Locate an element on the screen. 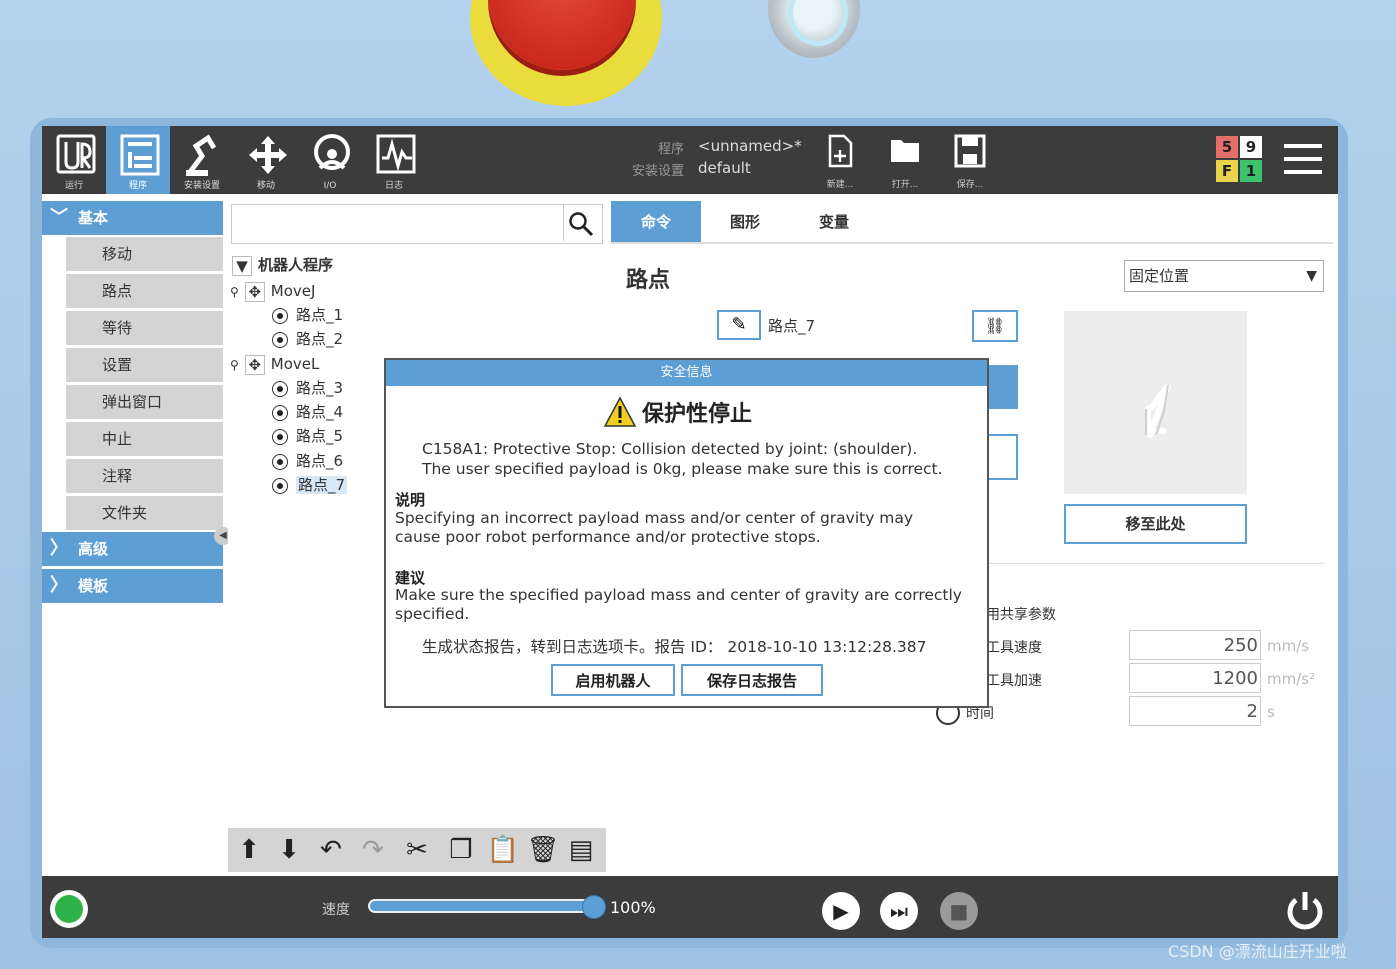 Image resolution: width=1396 pixels, height=969 pixels. tree-node-movel-label: MoveL is located at coordinates (295, 364).